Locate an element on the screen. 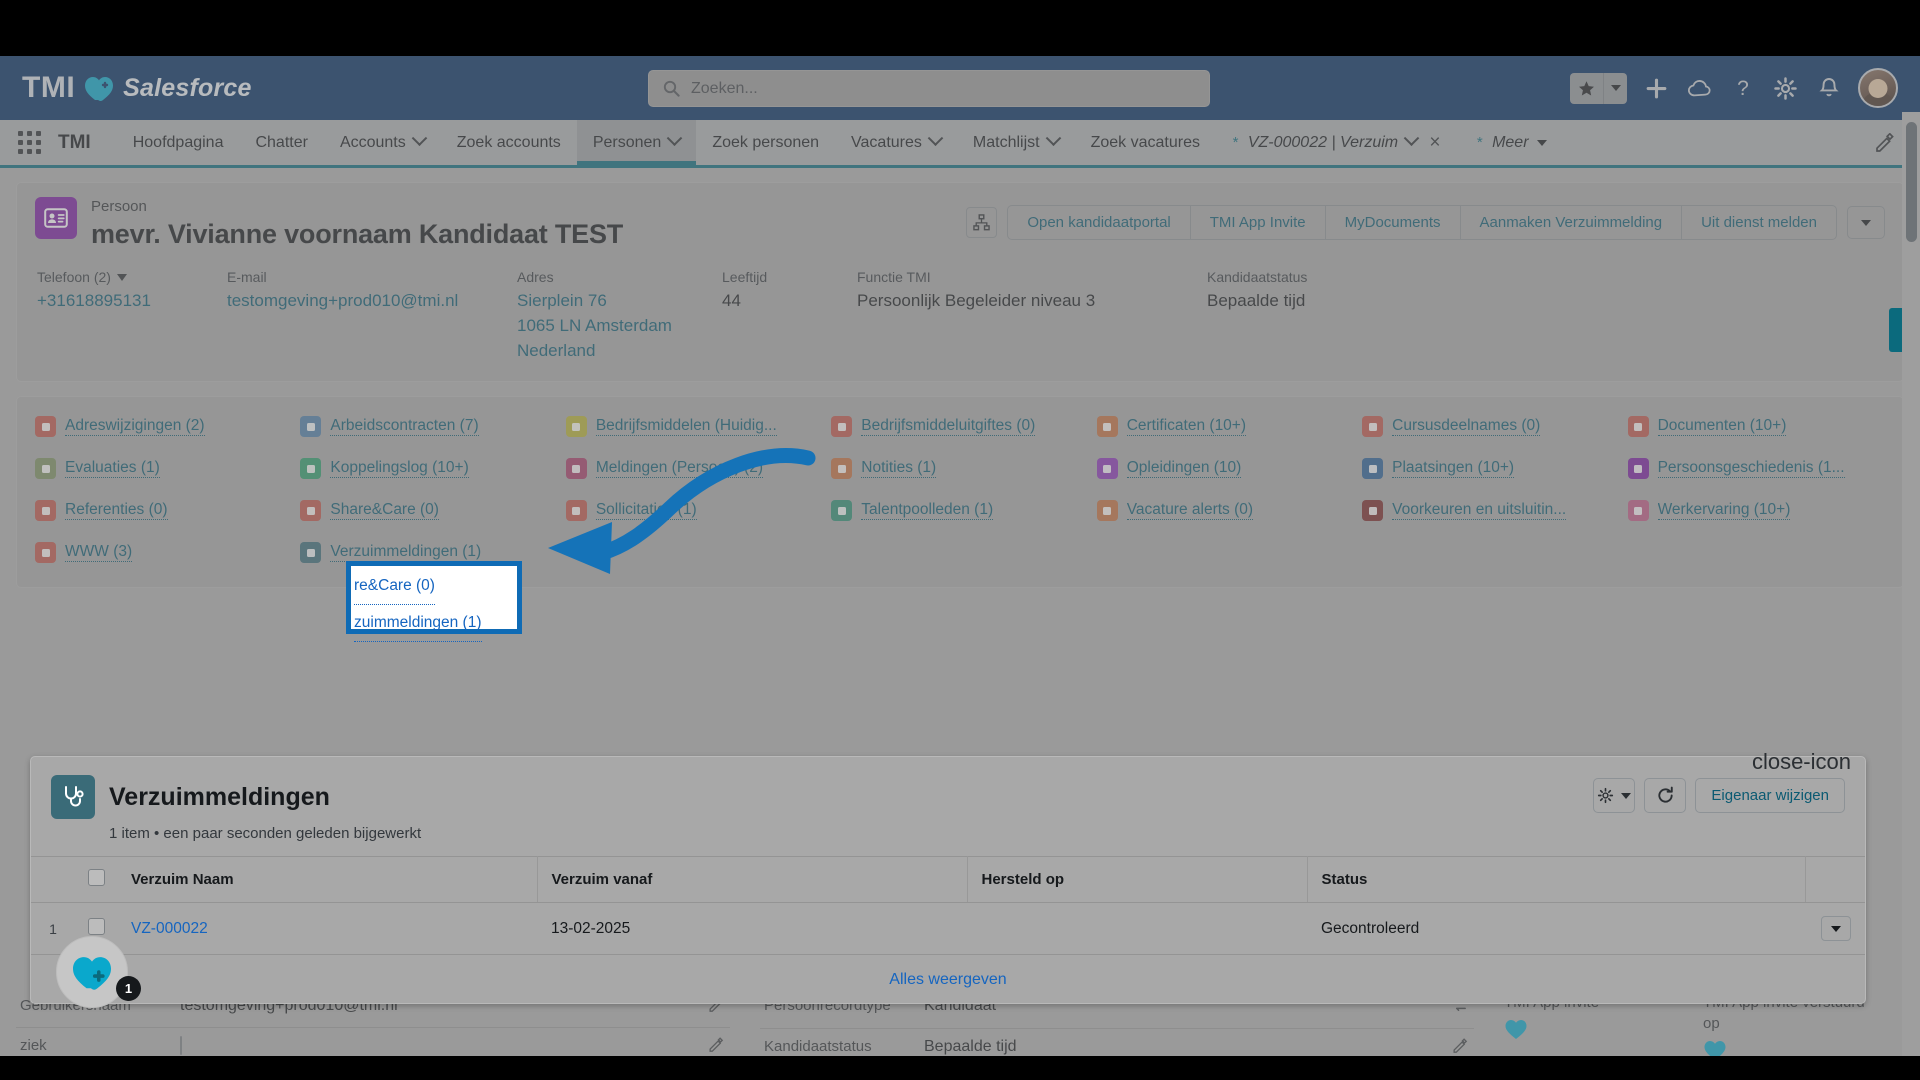  quick-link-cursusdeelnames-0: Cursusdeelnames (0) is located at coordinates (1490, 426).